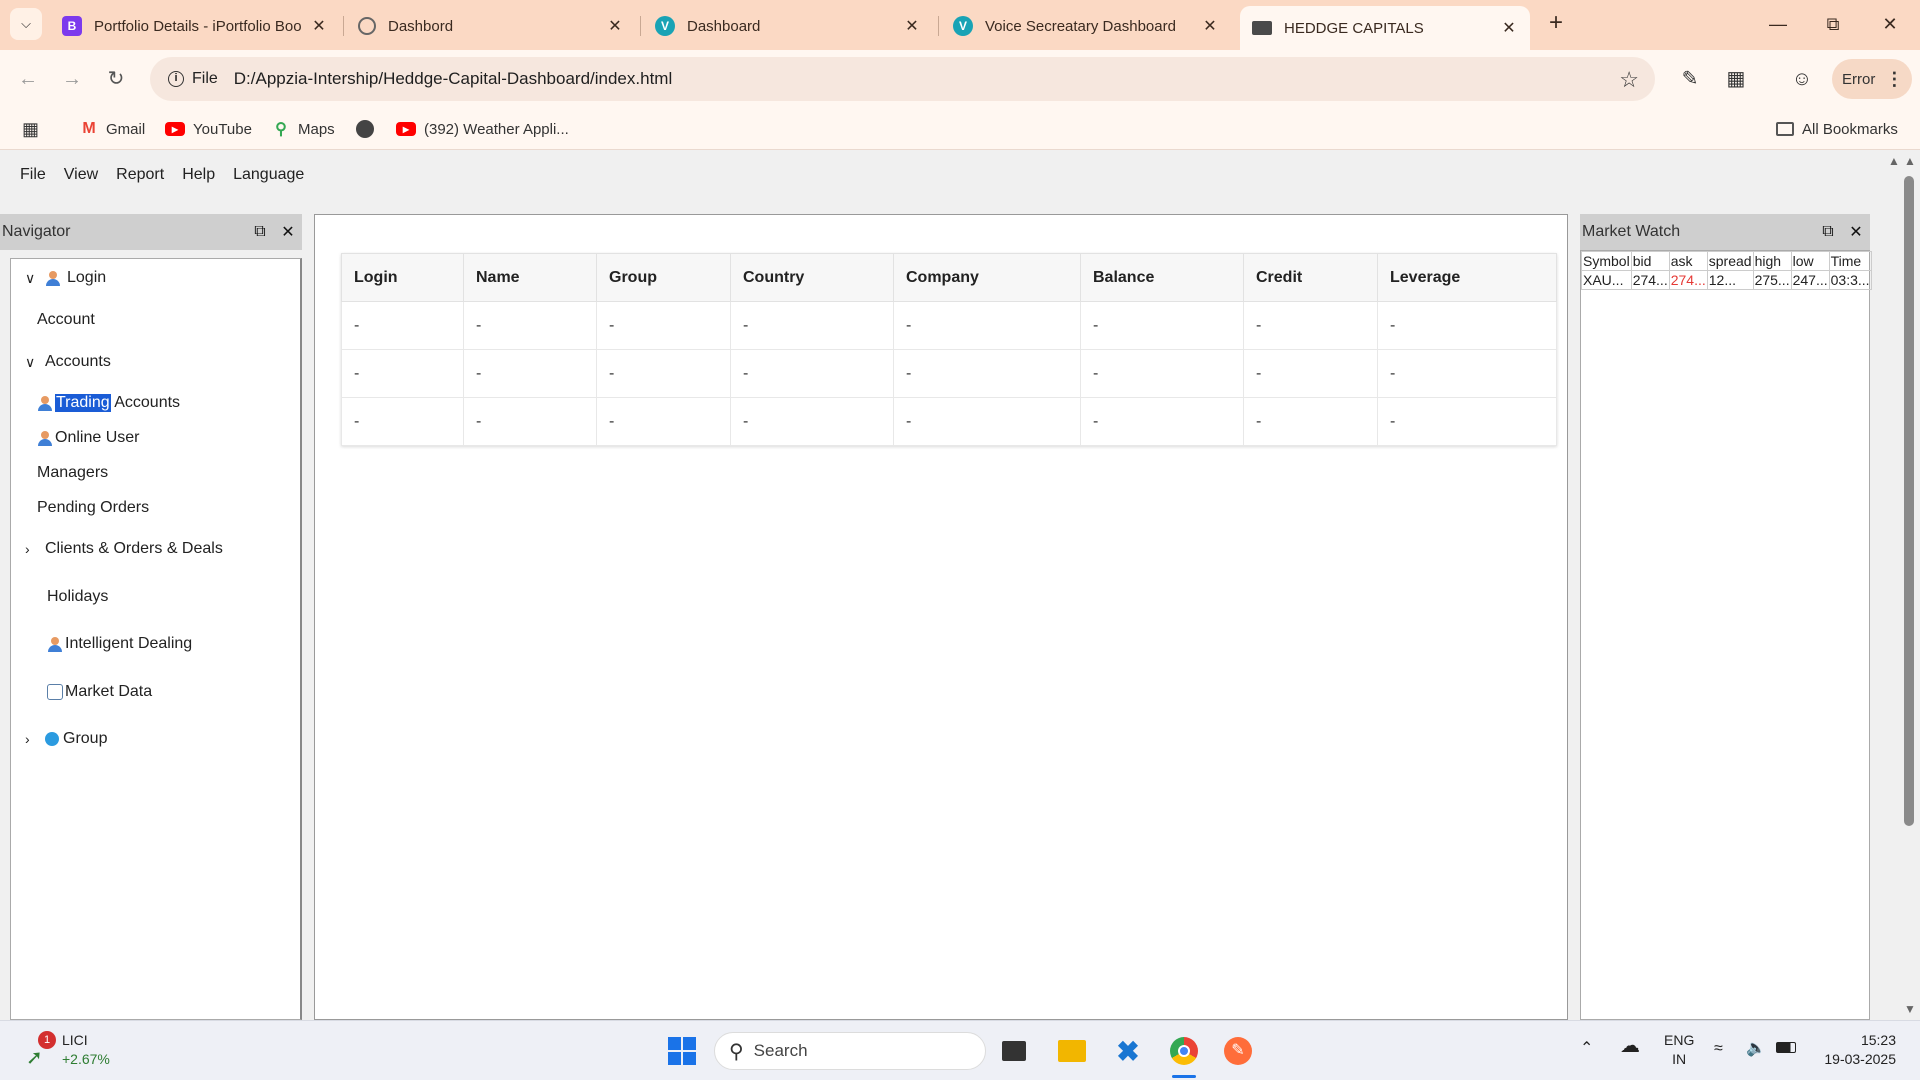  Describe the element at coordinates (1679, 1050) in the screenshot. I see `language-indicator: ENG IN` at that location.